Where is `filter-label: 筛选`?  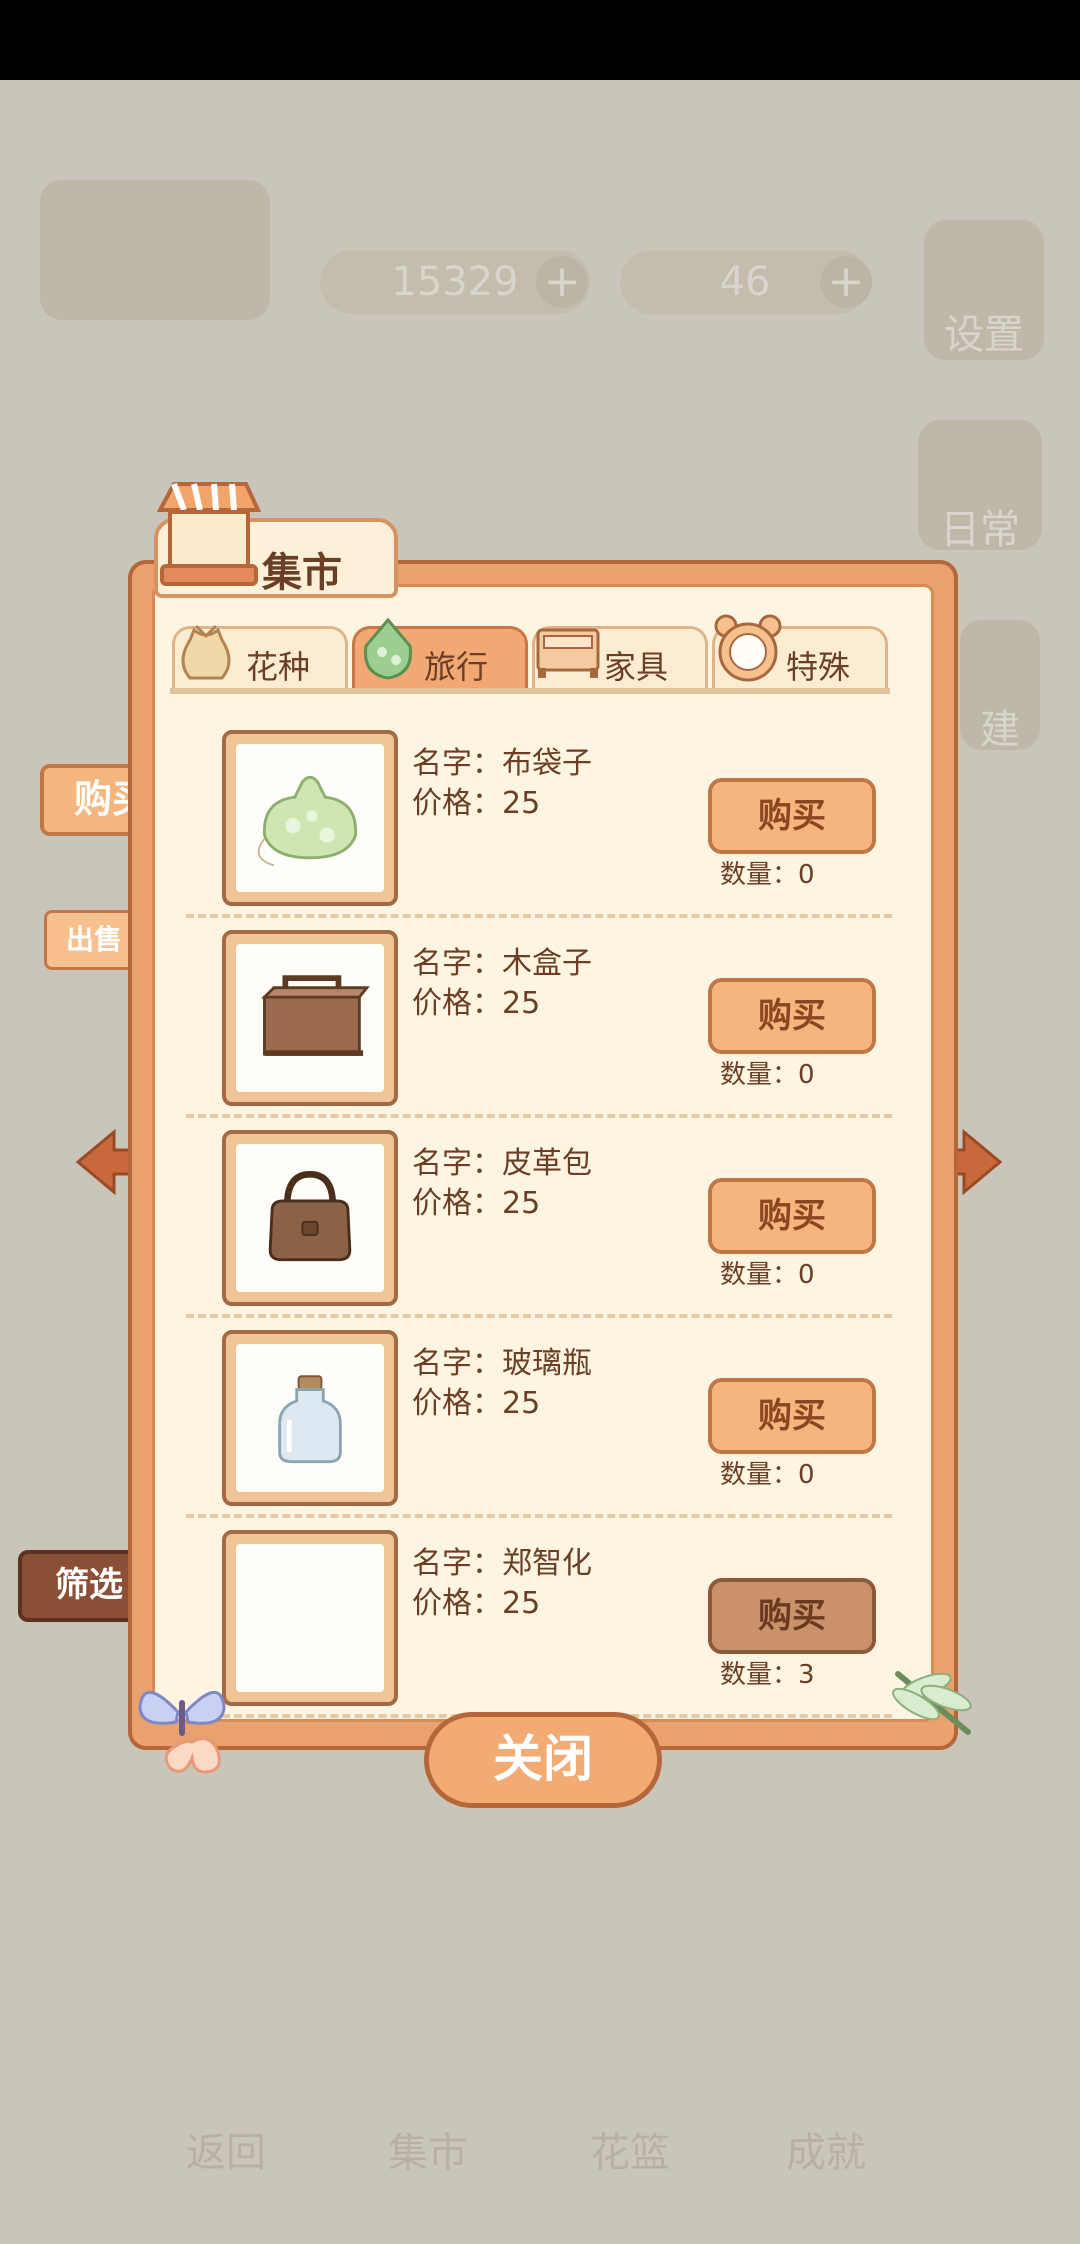
filter-label: 筛选 is located at coordinates (89, 1585).